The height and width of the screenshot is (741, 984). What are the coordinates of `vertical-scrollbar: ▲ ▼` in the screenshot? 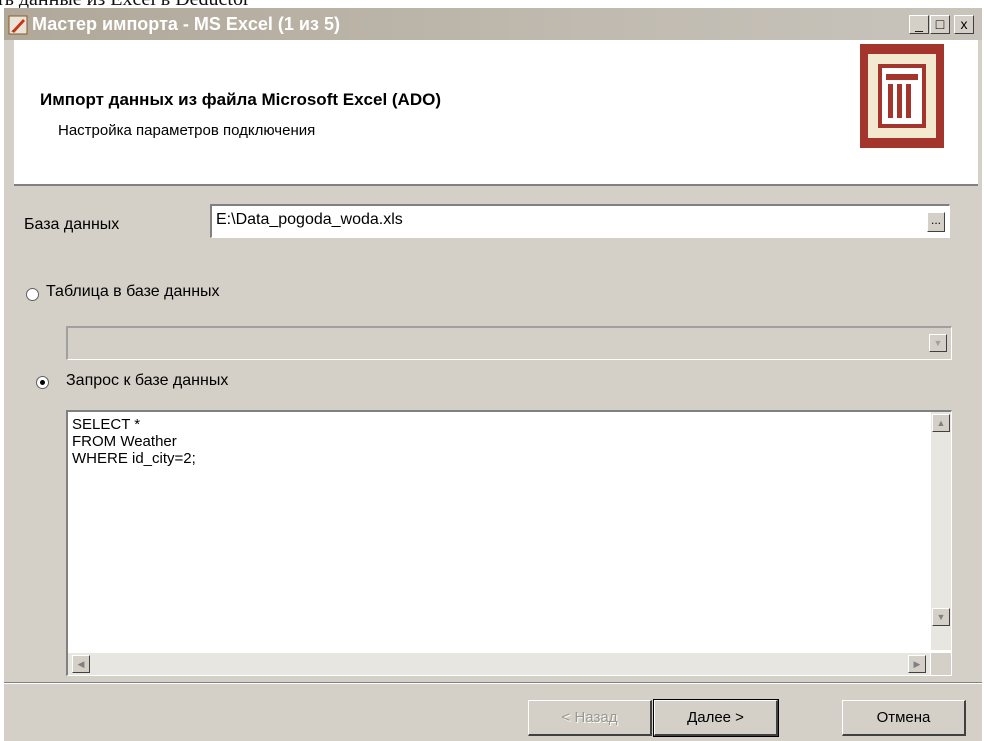 It's located at (941, 531).